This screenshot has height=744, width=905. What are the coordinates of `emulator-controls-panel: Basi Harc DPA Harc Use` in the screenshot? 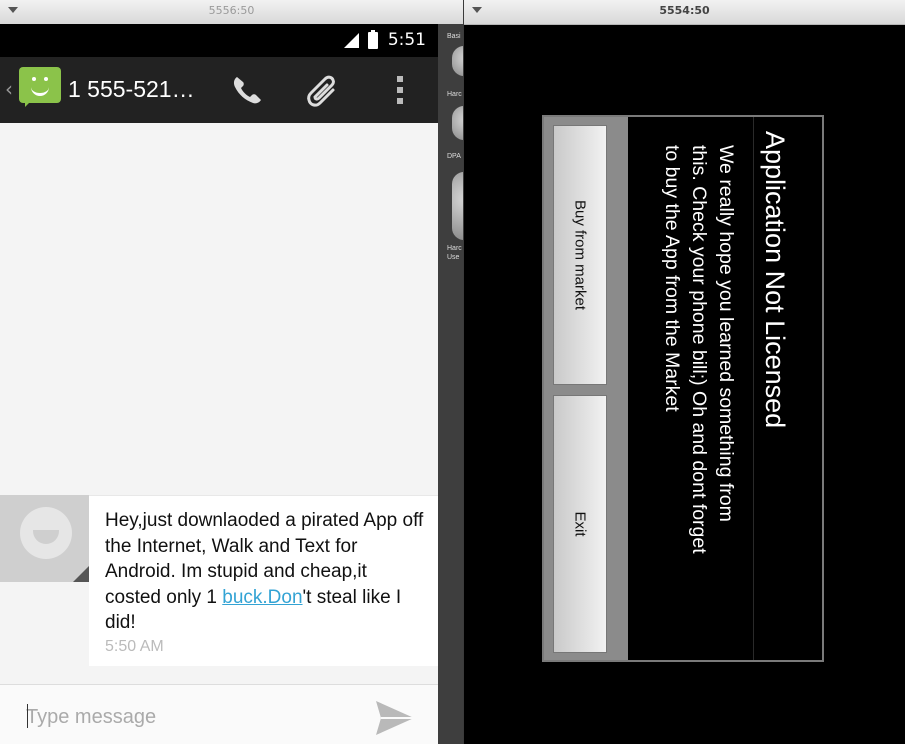 It's located at (450, 384).